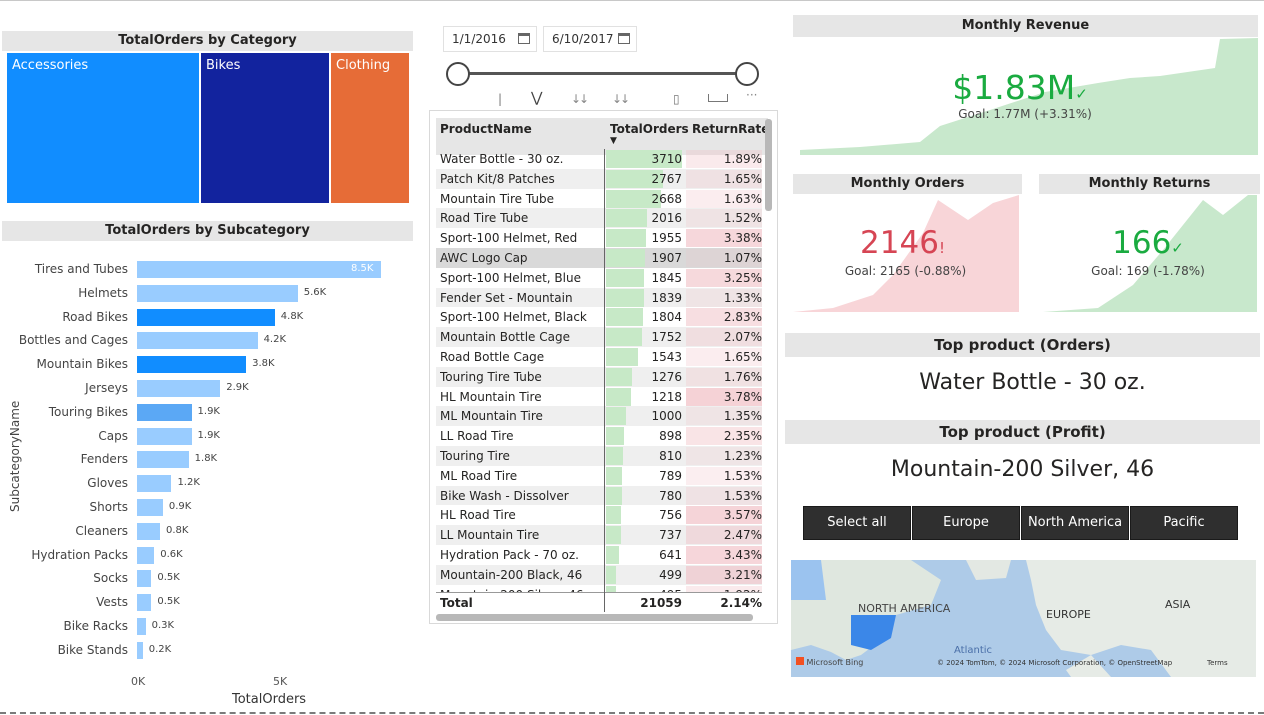 The image size is (1264, 715). Describe the element at coordinates (110, 578) in the screenshot. I see `bar-category-label: Socks` at that location.